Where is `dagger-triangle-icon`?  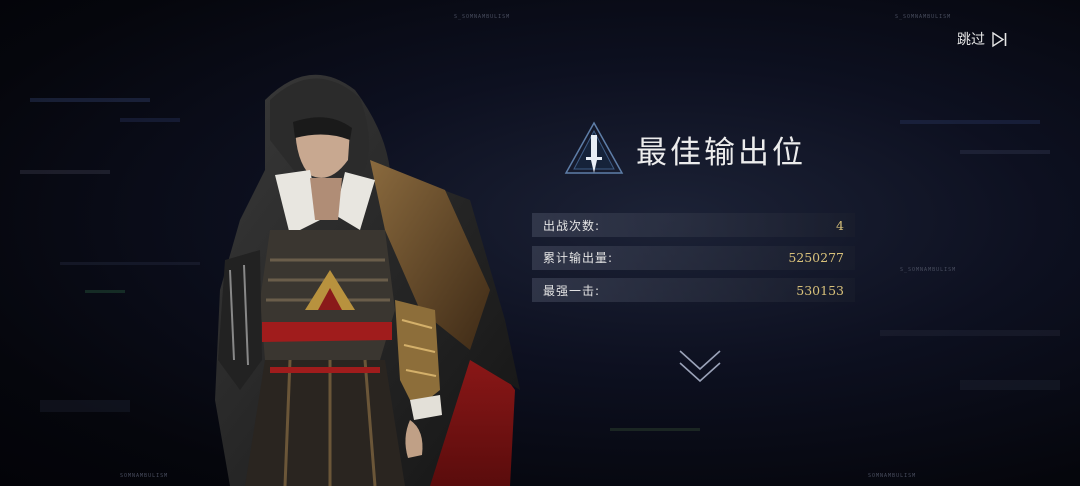 dagger-triangle-icon is located at coordinates (594, 147).